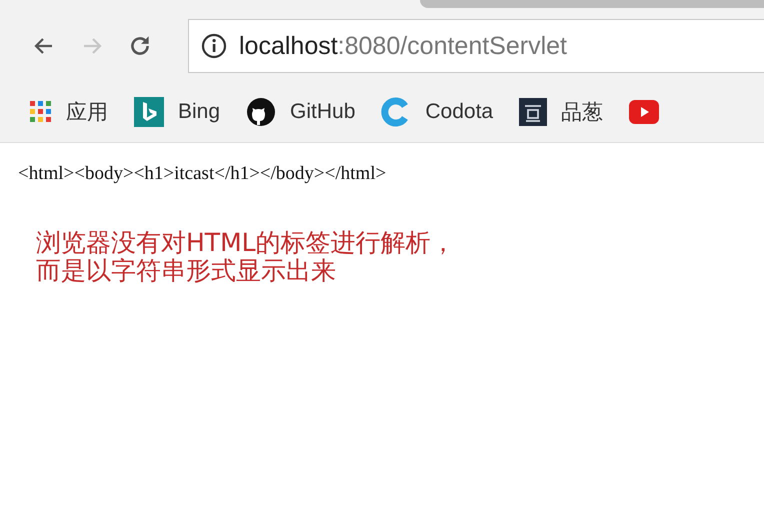  I want to click on bing-icon, so click(149, 112).